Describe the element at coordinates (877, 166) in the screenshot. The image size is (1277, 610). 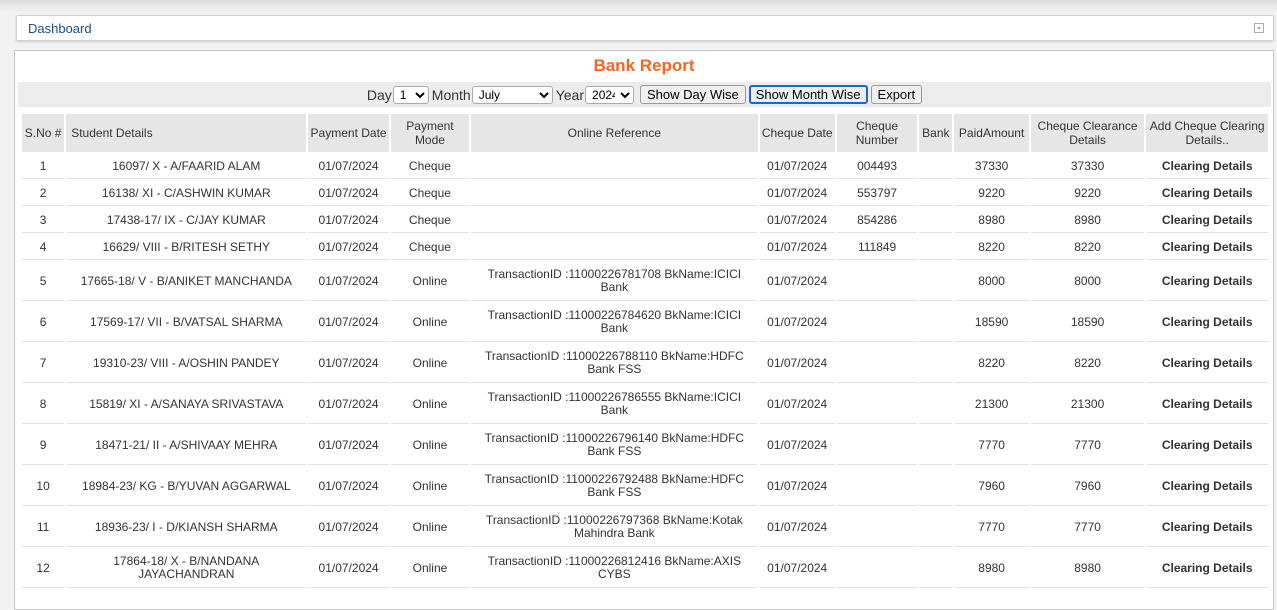
I see `cheque-number-cell: 004493` at that location.